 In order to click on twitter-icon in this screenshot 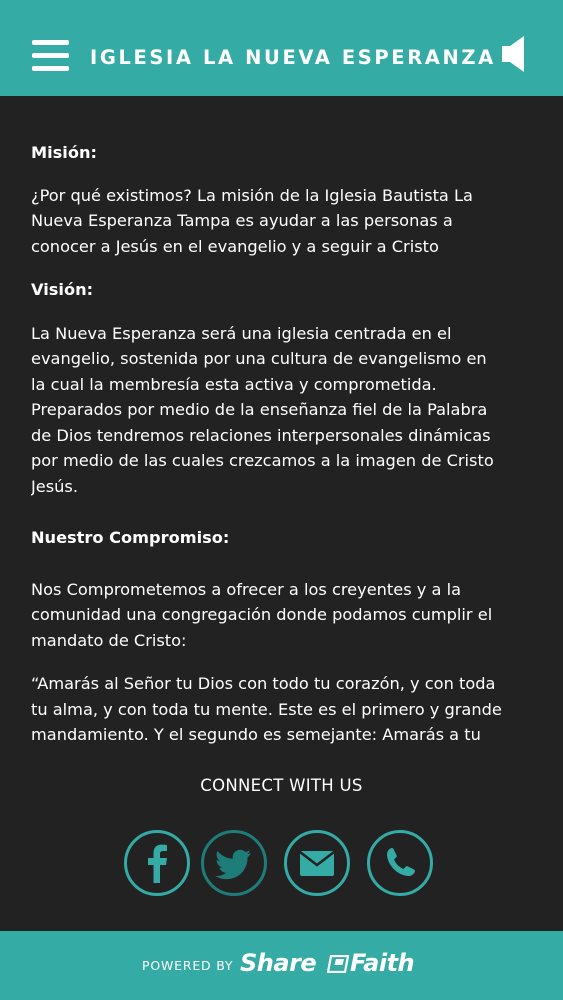, I will do `click(233, 864)`.